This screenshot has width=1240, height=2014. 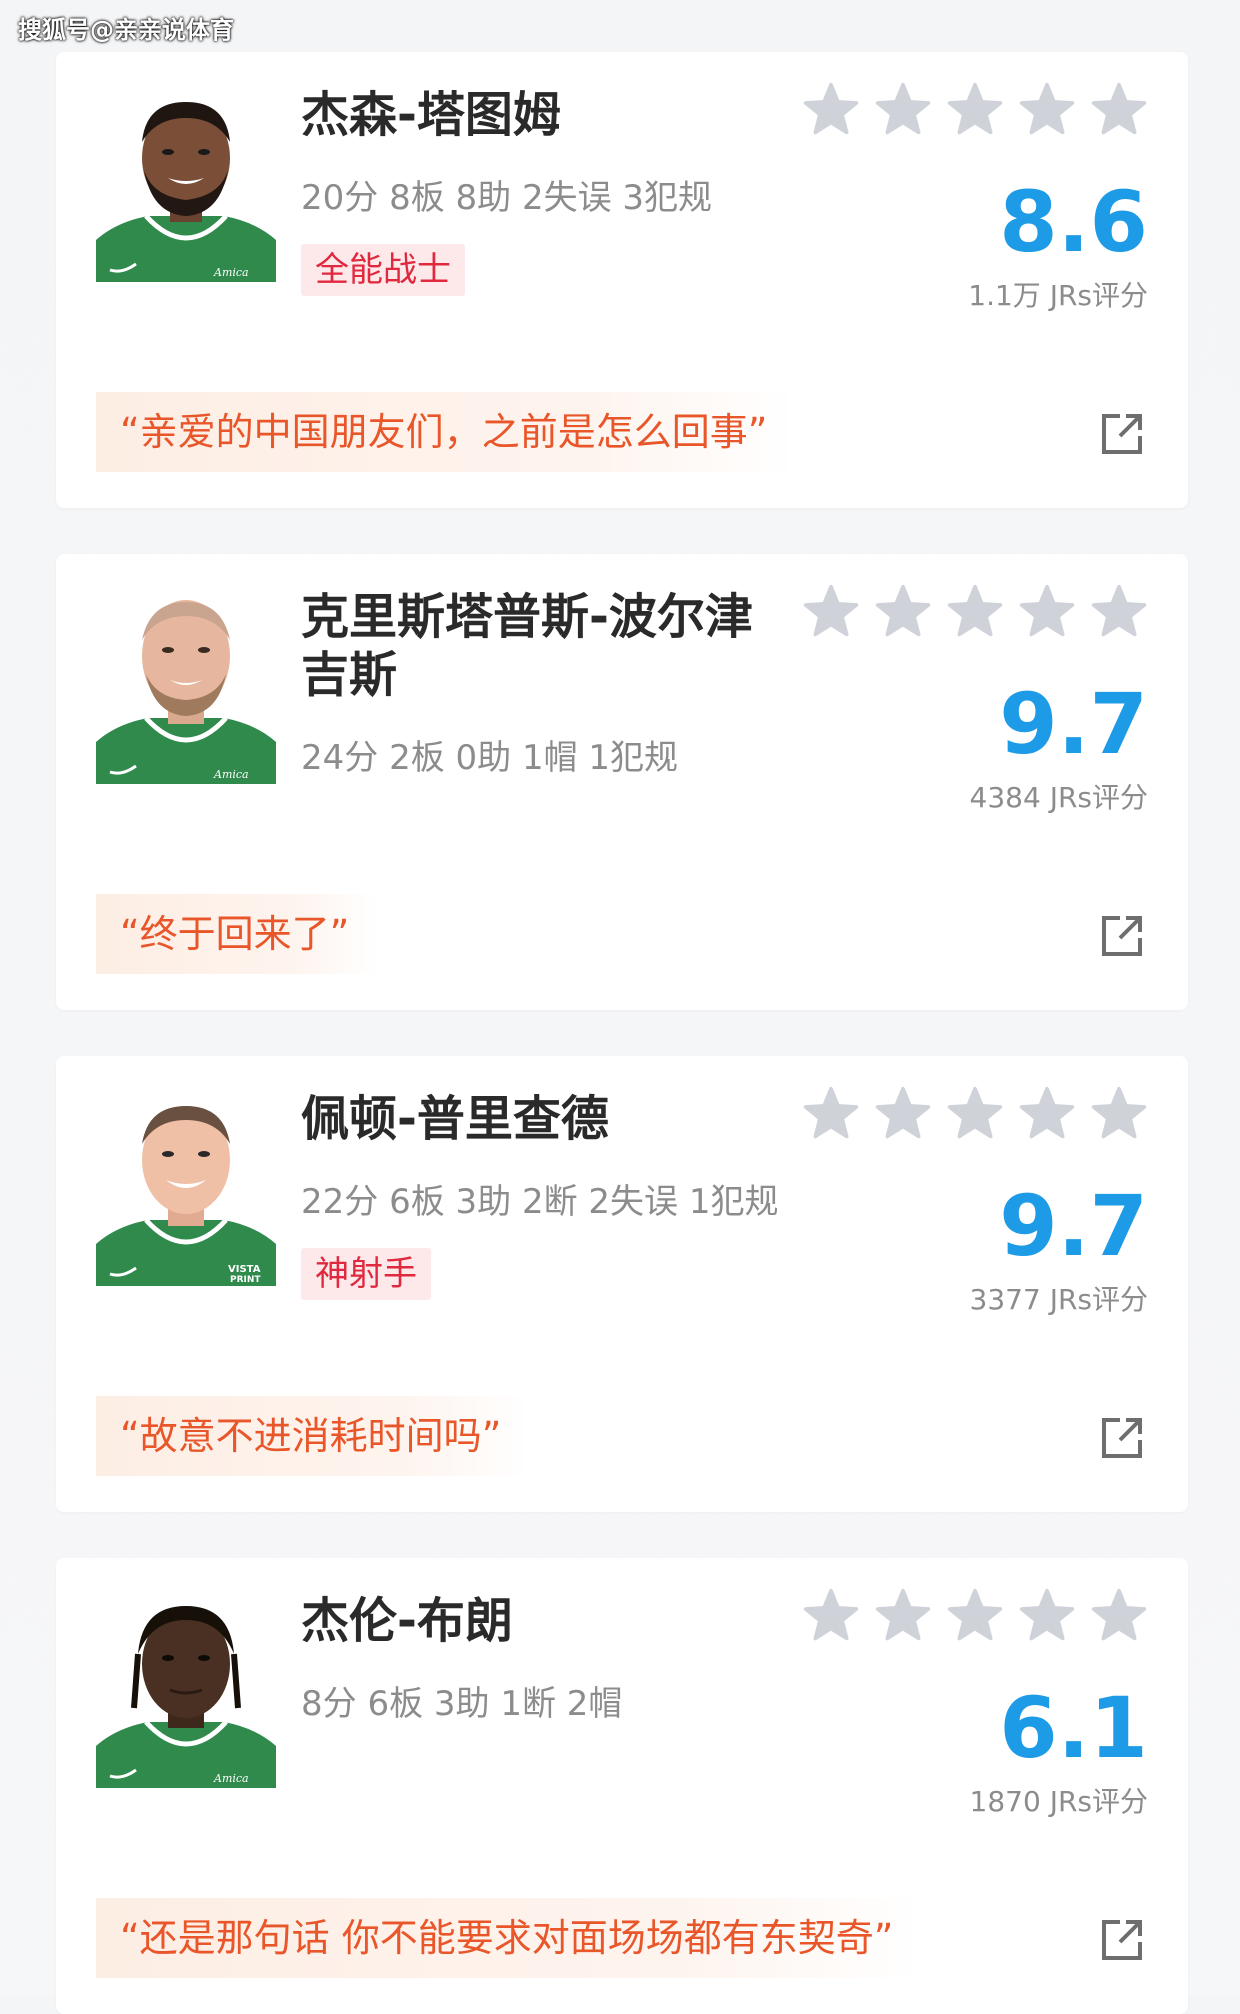 What do you see at coordinates (1058, 1299) in the screenshot?
I see `rating-count: 3377 JRs评分` at bounding box center [1058, 1299].